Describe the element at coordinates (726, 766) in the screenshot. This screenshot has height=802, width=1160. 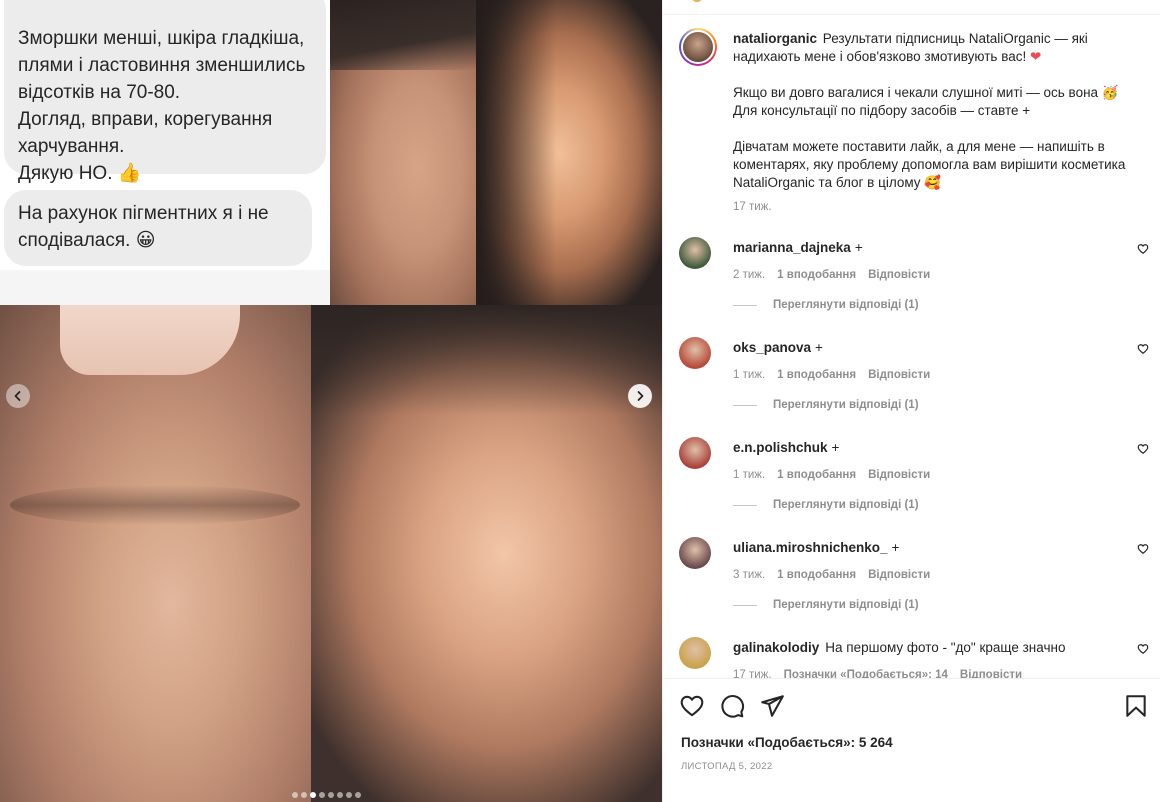
I see `post-date: ЛИСТОПАД 5, 2022` at that location.